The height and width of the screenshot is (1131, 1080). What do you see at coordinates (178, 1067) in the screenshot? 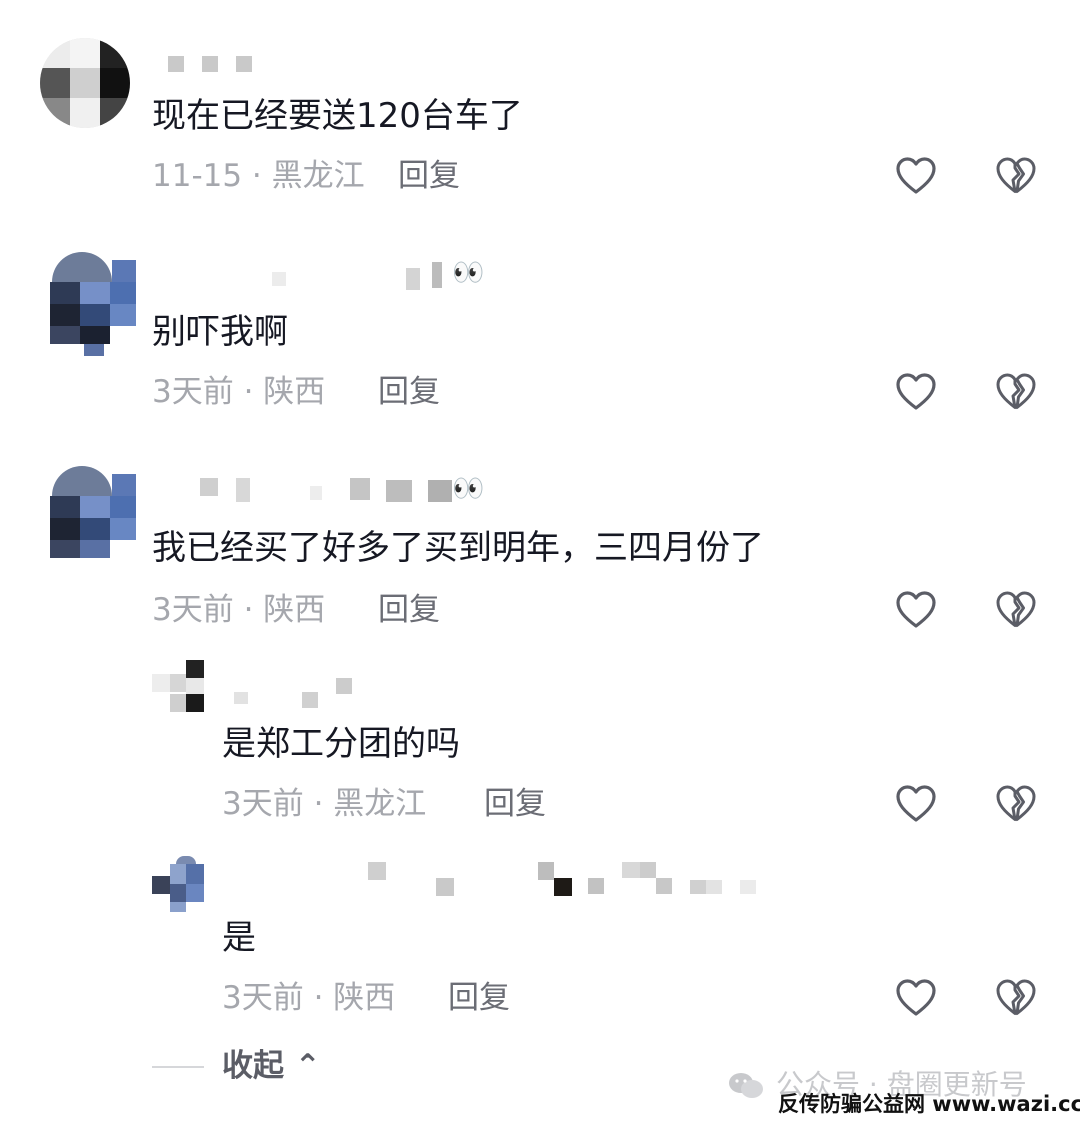
I see `collapse-divider` at bounding box center [178, 1067].